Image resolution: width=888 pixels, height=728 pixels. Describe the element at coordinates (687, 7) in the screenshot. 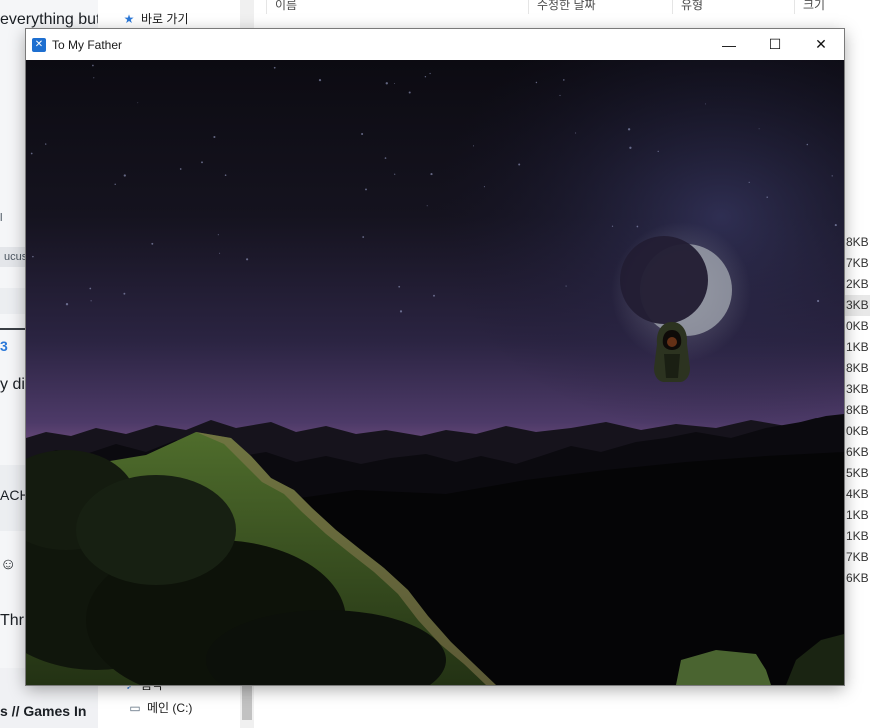

I see `column-header-type: 유형` at that location.